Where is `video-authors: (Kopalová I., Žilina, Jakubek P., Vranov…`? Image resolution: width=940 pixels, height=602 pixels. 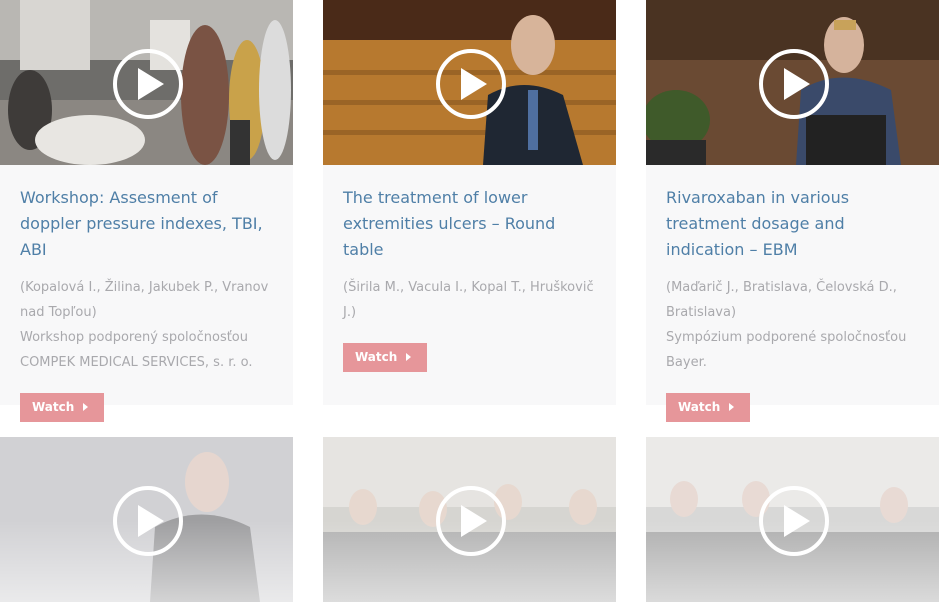
video-authors: (Kopalová I., Žilina, Jakubek P., Vranov… is located at coordinates (144, 300).